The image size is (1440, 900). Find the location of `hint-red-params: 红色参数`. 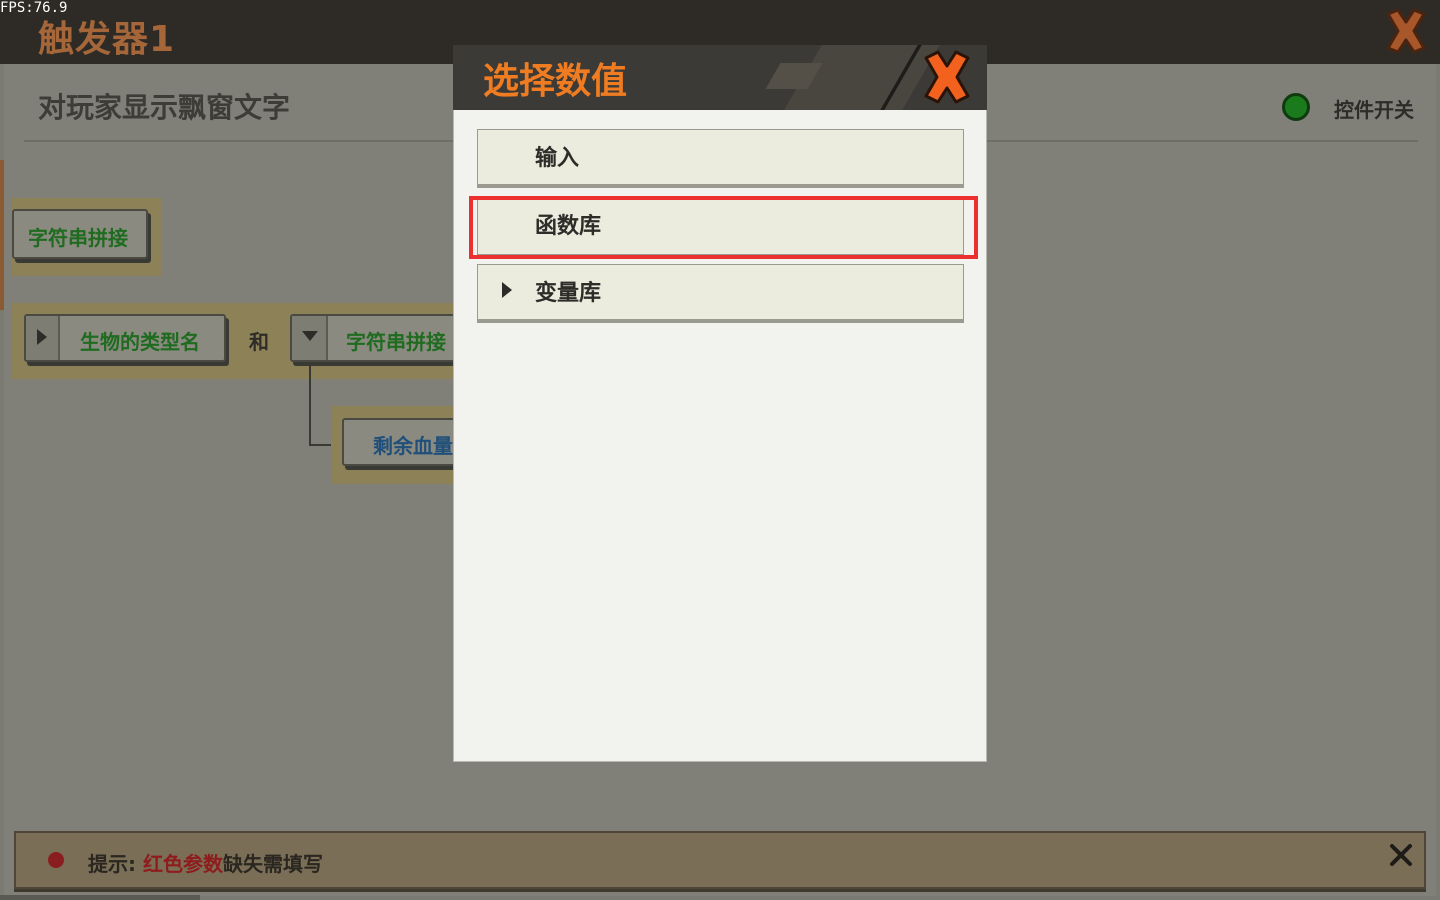

hint-red-params: 红色参数 is located at coordinates (182, 864).